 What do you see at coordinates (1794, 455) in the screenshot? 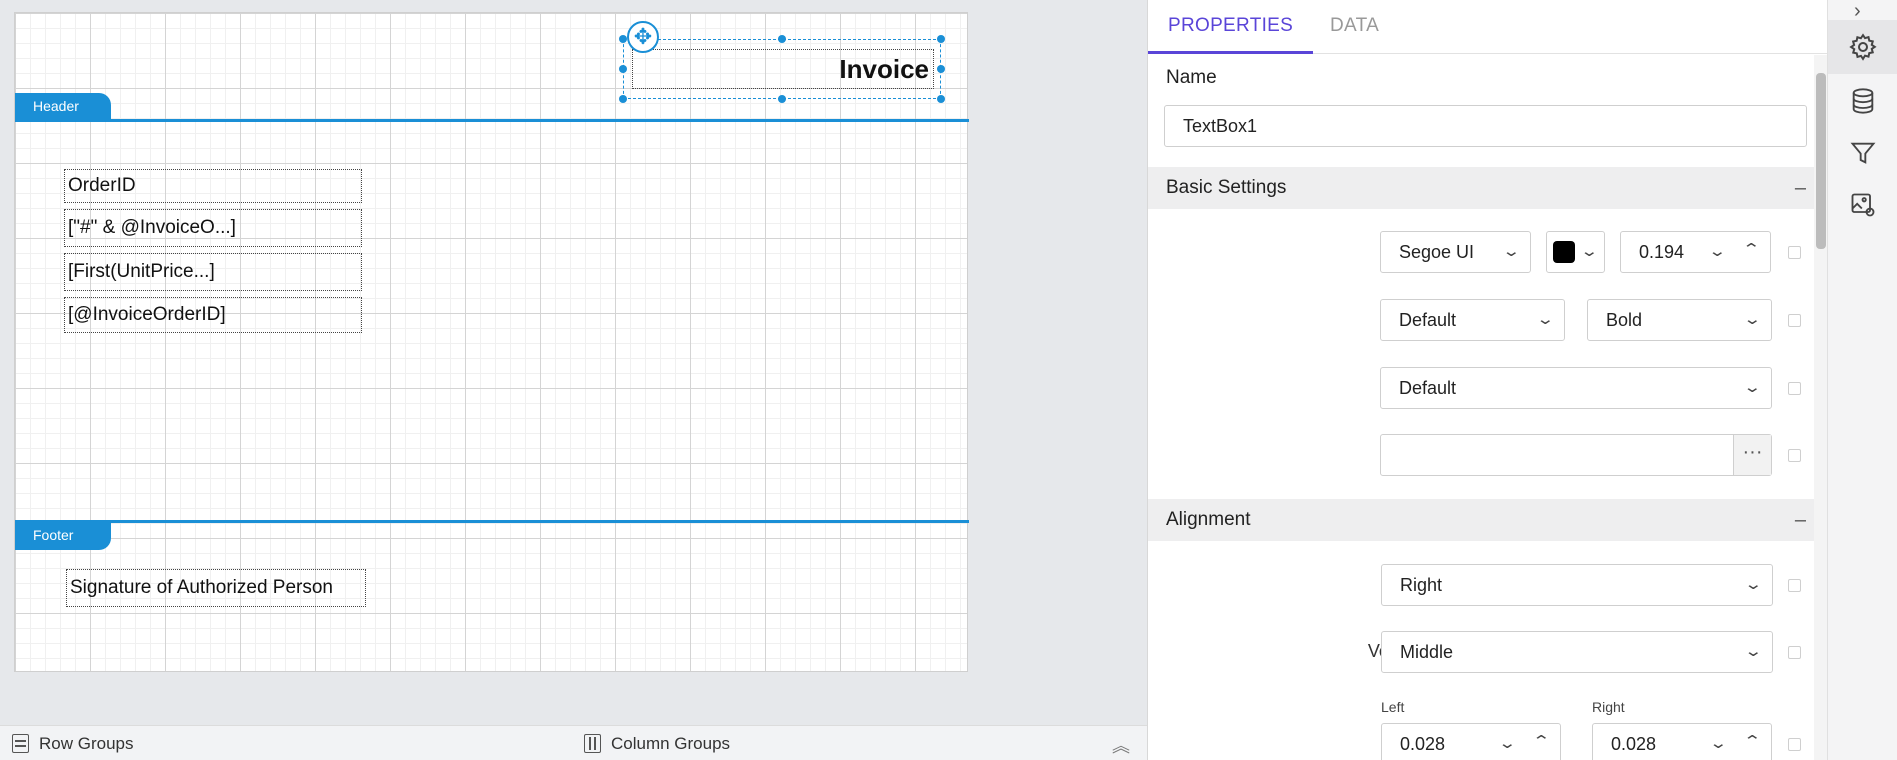
I see `format-checkbox` at bounding box center [1794, 455].